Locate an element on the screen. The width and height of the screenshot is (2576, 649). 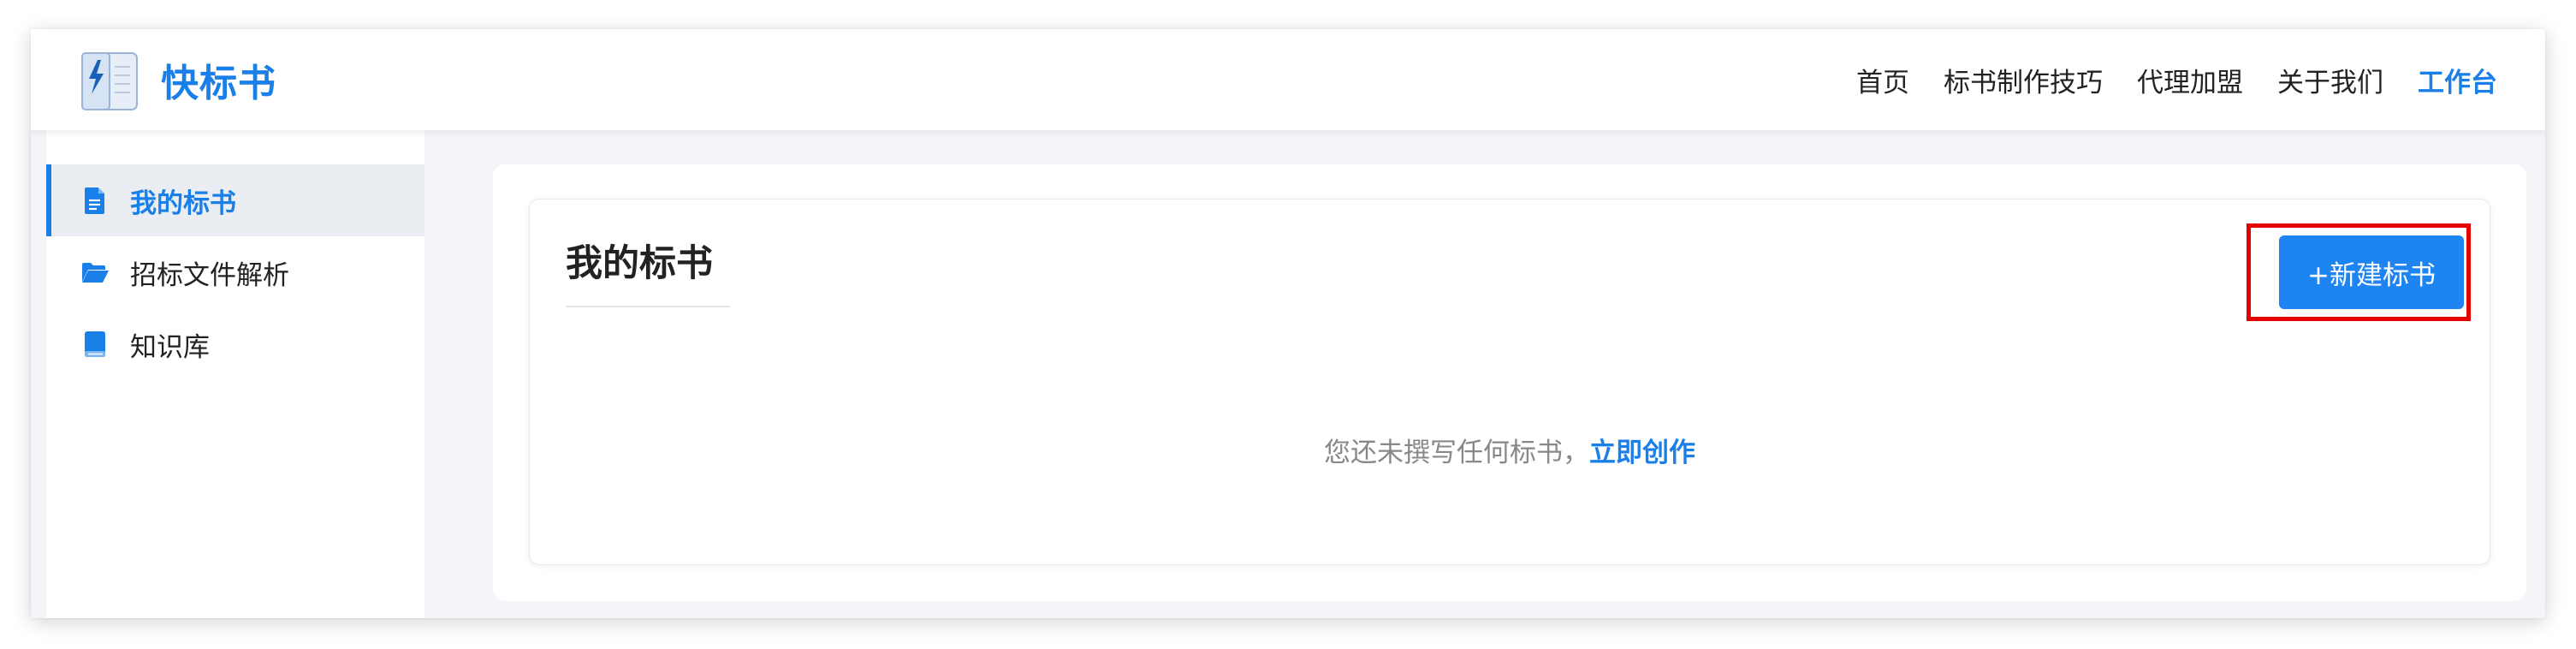
create-now-link: 立即创作 is located at coordinates (1642, 453).